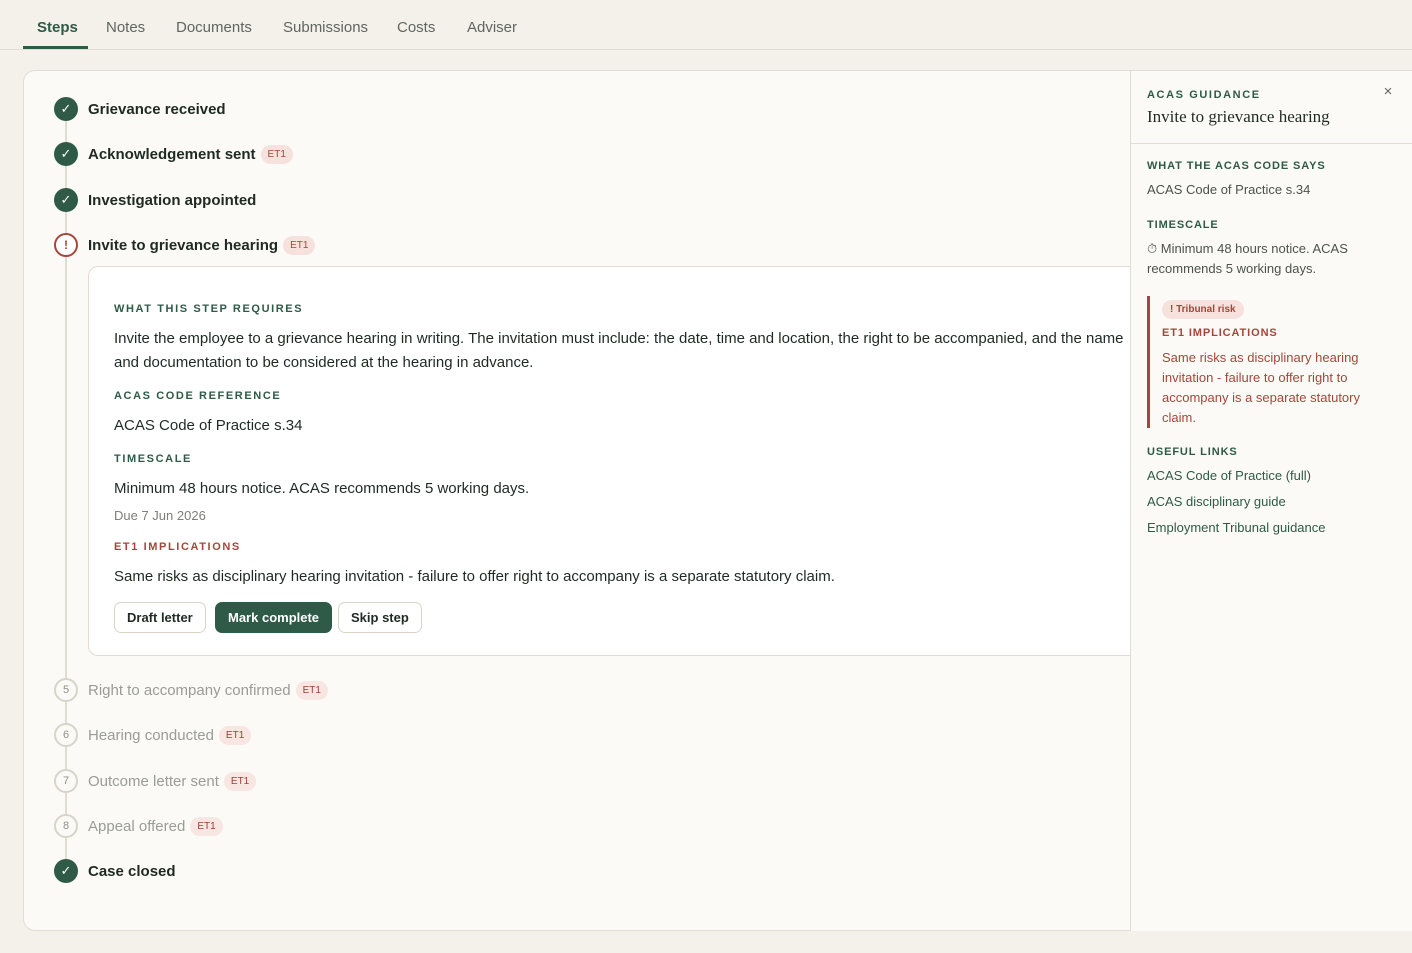  Describe the element at coordinates (55, 47) in the screenshot. I see `active-tab-indicator` at that location.